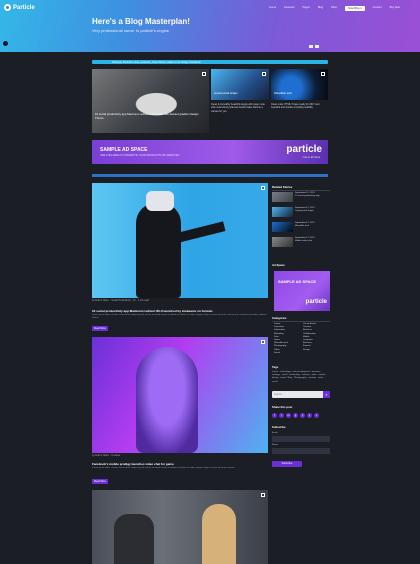 This screenshot has height=564, width=420. What do you see at coordinates (226, 93) in the screenshot?
I see `featured-tile-2-caption: Liquid portal shape` at bounding box center [226, 93].